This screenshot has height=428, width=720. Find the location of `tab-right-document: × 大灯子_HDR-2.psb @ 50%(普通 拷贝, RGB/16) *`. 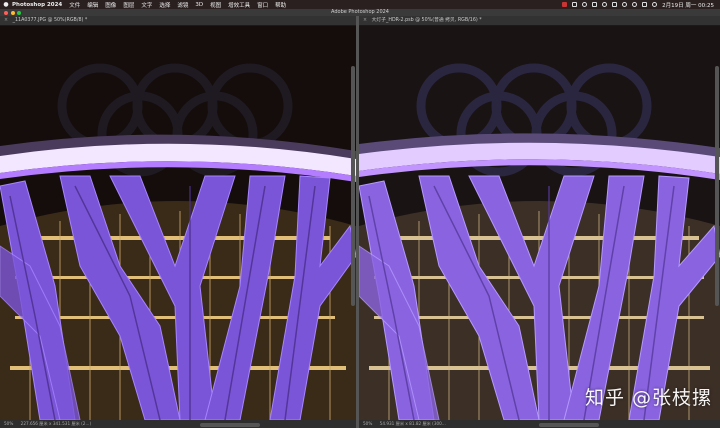

tab-right-document: × 大灯子_HDR-2.psb @ 50%(普通 拷贝, RGB/16) * is located at coordinates (539, 21).